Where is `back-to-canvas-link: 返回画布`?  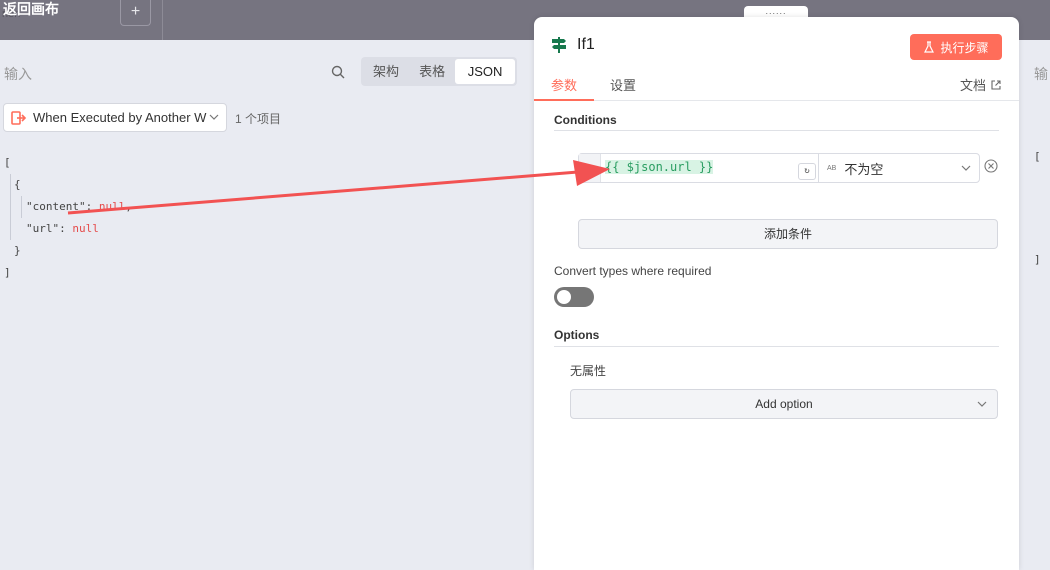
back-to-canvas-link: 返回画布 is located at coordinates (31, 9).